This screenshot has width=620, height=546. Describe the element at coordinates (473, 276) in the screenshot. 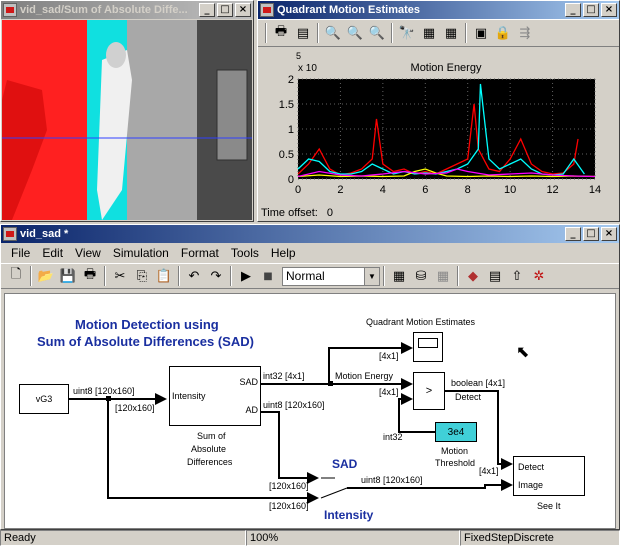

I see `library-browser-icon: ◆` at that location.